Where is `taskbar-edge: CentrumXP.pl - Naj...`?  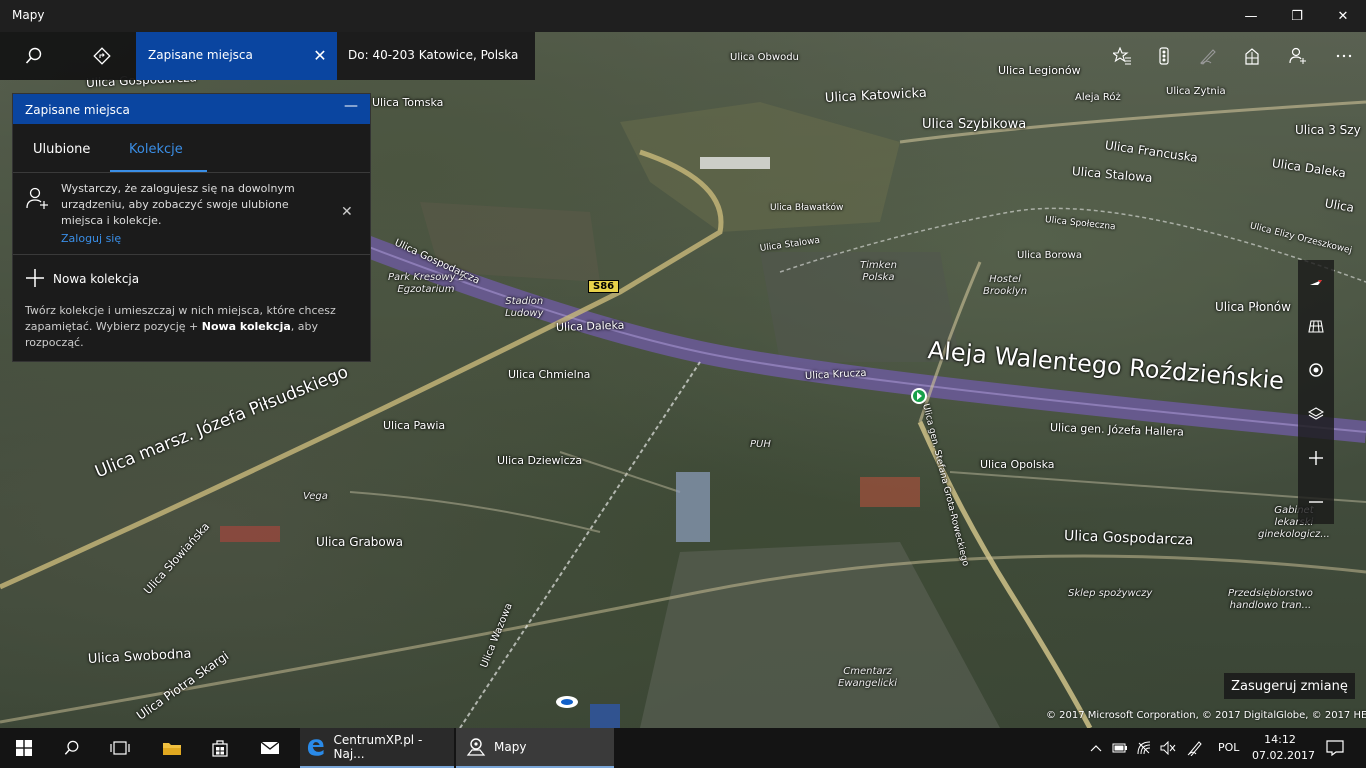
taskbar-edge: CentrumXP.pl - Naj... is located at coordinates (377, 748).